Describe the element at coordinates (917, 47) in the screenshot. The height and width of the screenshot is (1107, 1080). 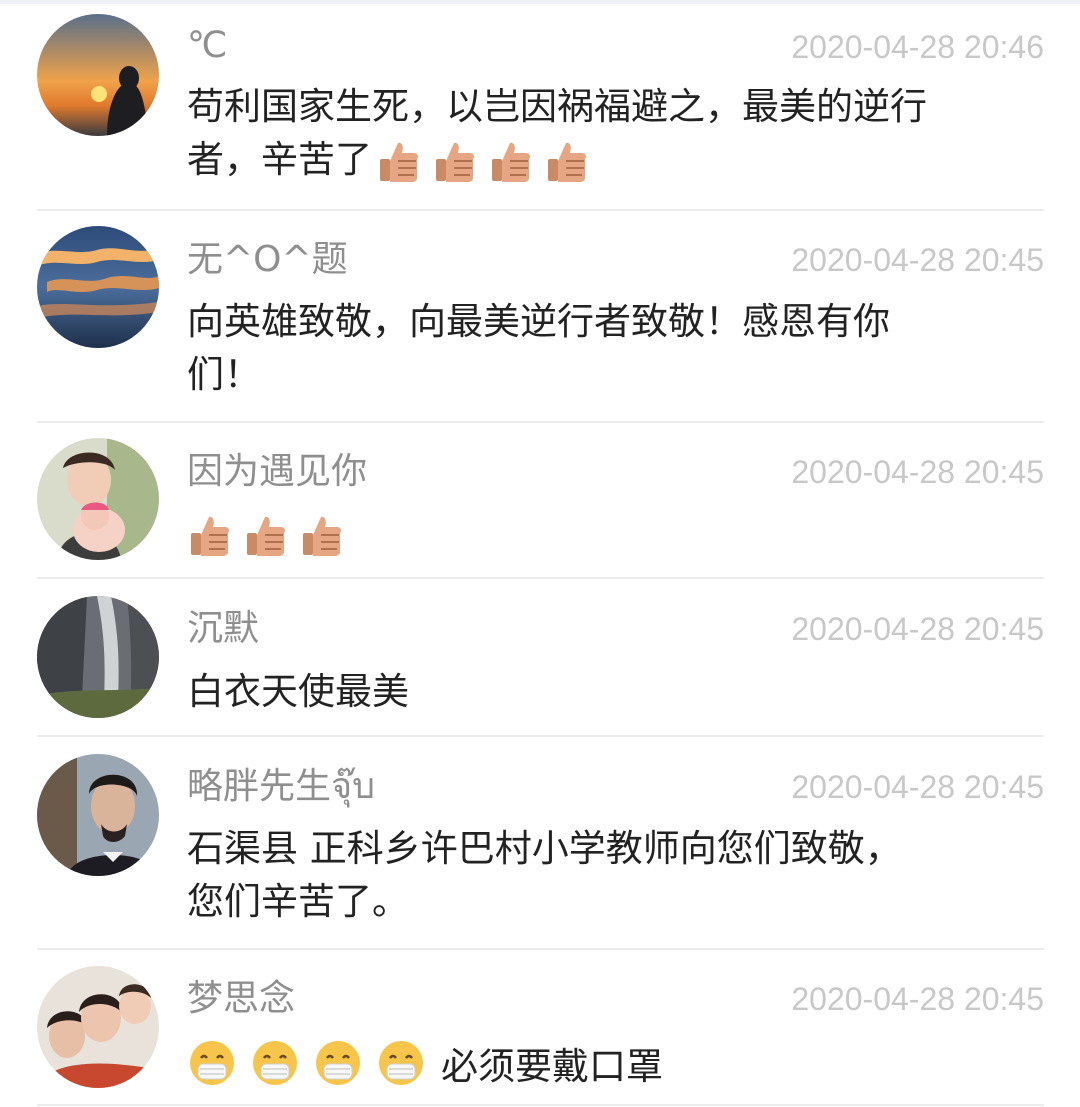
I see `timestamp: 2020-04-28 20:46` at that location.